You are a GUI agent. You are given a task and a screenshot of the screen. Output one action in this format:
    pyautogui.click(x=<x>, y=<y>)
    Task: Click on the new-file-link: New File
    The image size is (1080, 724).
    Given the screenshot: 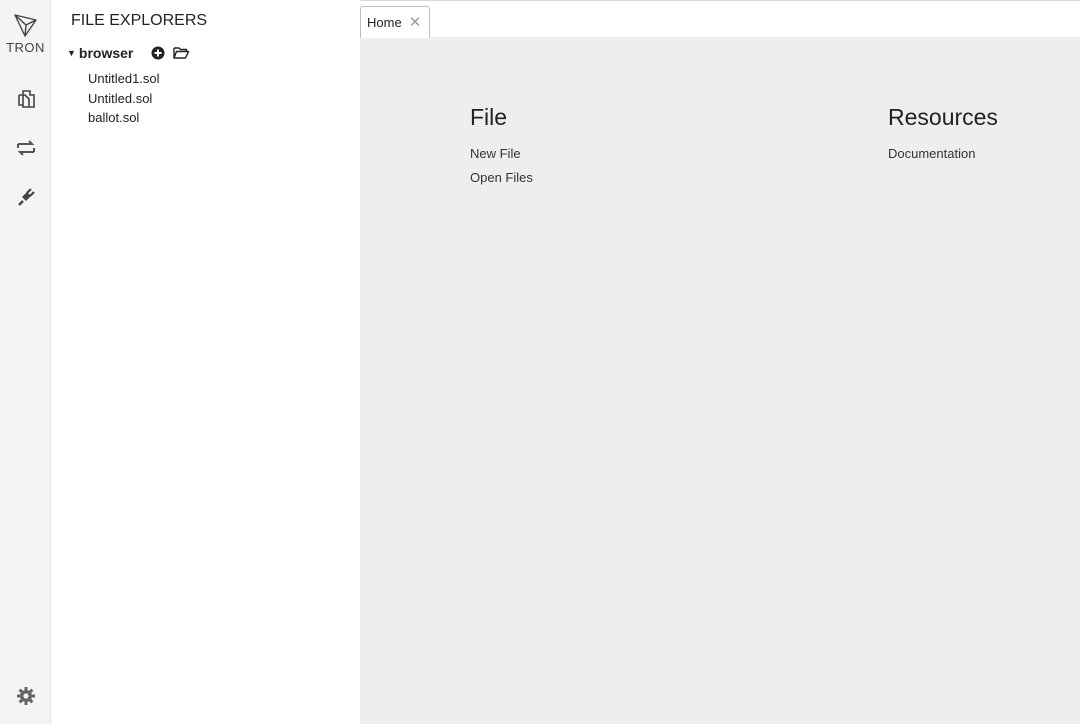 What is the action you would take?
    pyautogui.click(x=501, y=154)
    